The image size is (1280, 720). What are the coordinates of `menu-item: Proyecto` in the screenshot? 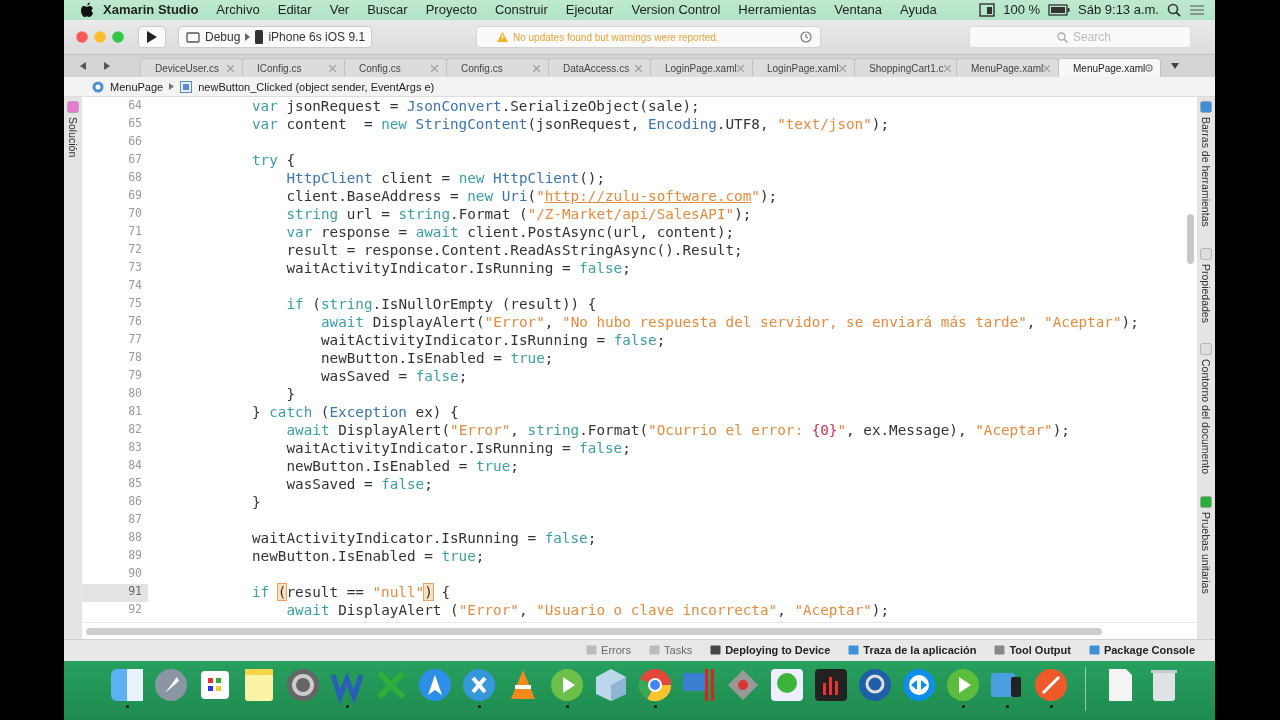 It's located at (451, 10).